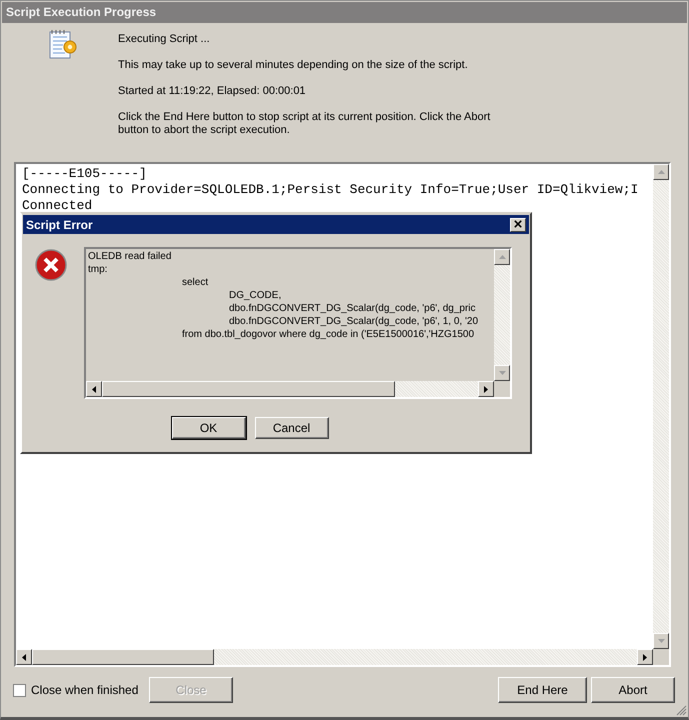  I want to click on button: Abort, so click(633, 690).